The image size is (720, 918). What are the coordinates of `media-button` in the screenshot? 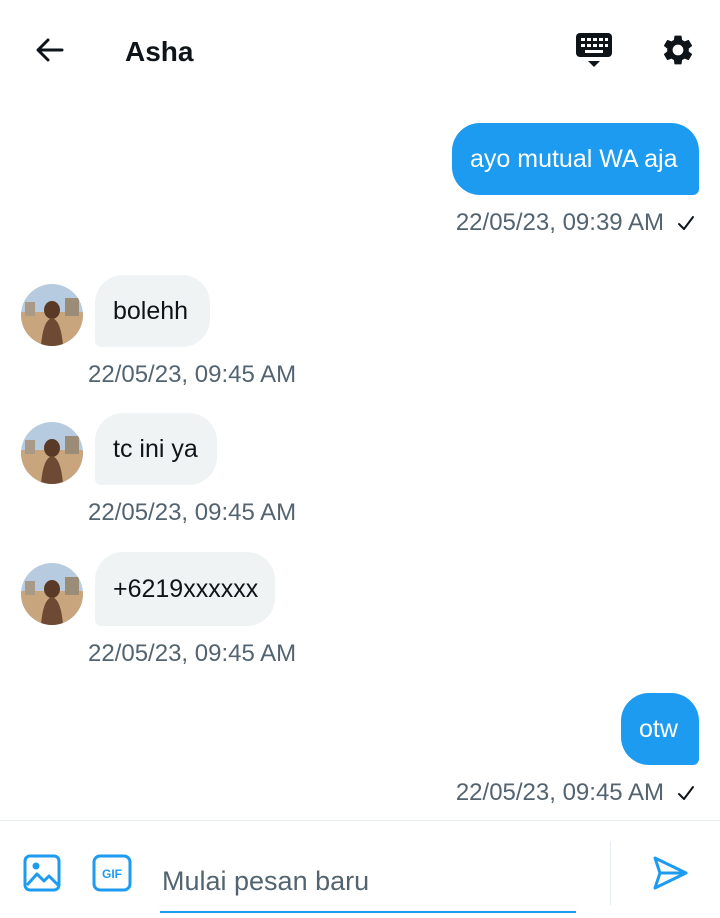 It's located at (42, 873).